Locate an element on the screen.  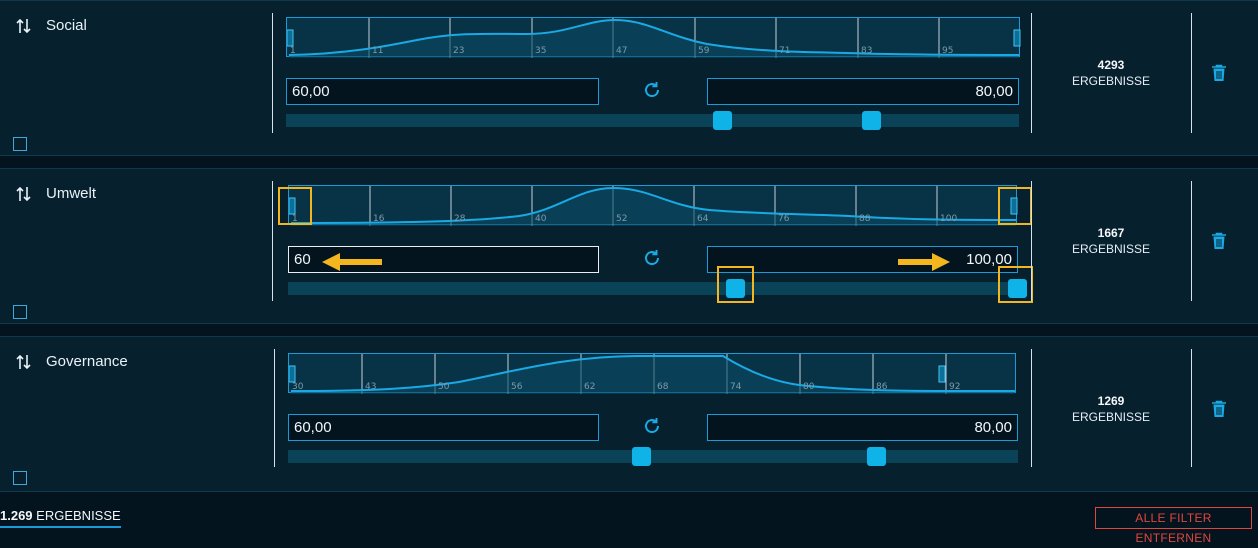
filter-title: Social is located at coordinates (66, 25).